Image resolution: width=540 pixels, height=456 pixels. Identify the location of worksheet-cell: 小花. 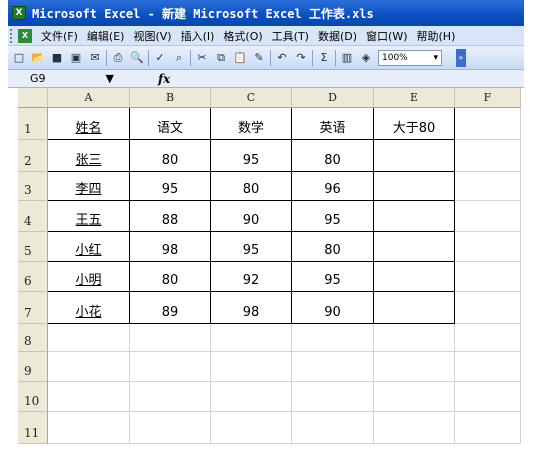
(89, 308).